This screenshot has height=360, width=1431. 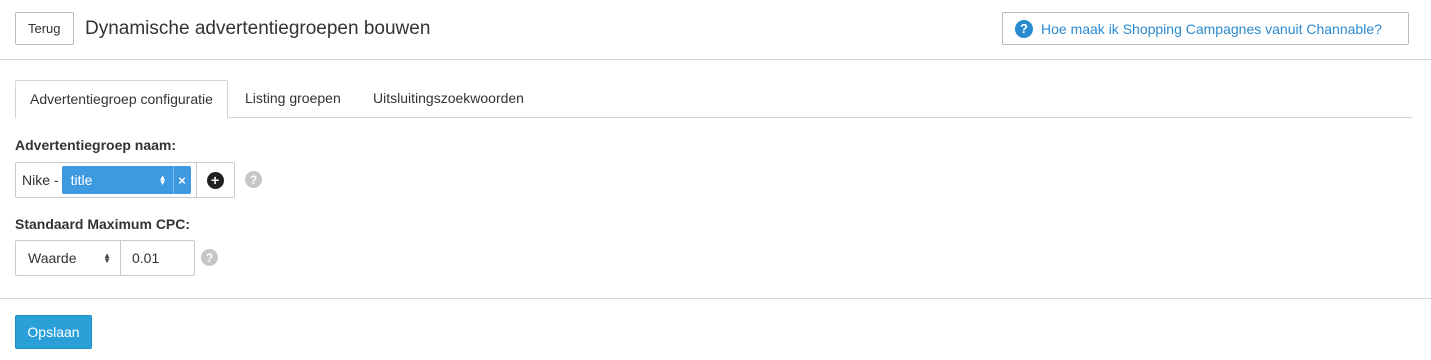 I want to click on ad-group-name-field: Nike - title ▲ ▼ ×, so click(x=105, y=180).